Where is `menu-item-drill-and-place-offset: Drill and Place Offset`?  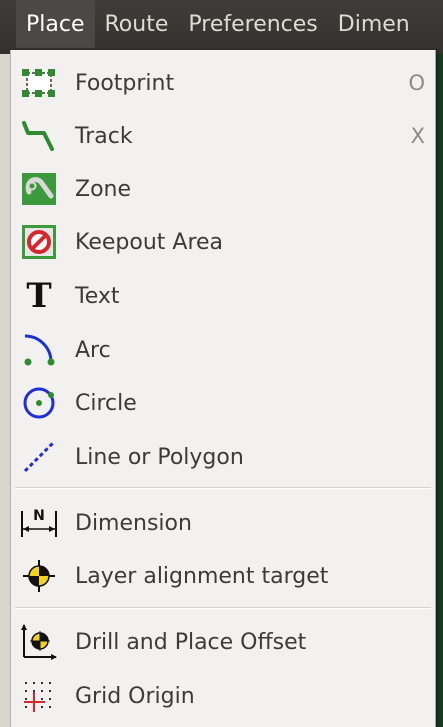 menu-item-drill-and-place-offset: Drill and Place Offset is located at coordinates (223, 642).